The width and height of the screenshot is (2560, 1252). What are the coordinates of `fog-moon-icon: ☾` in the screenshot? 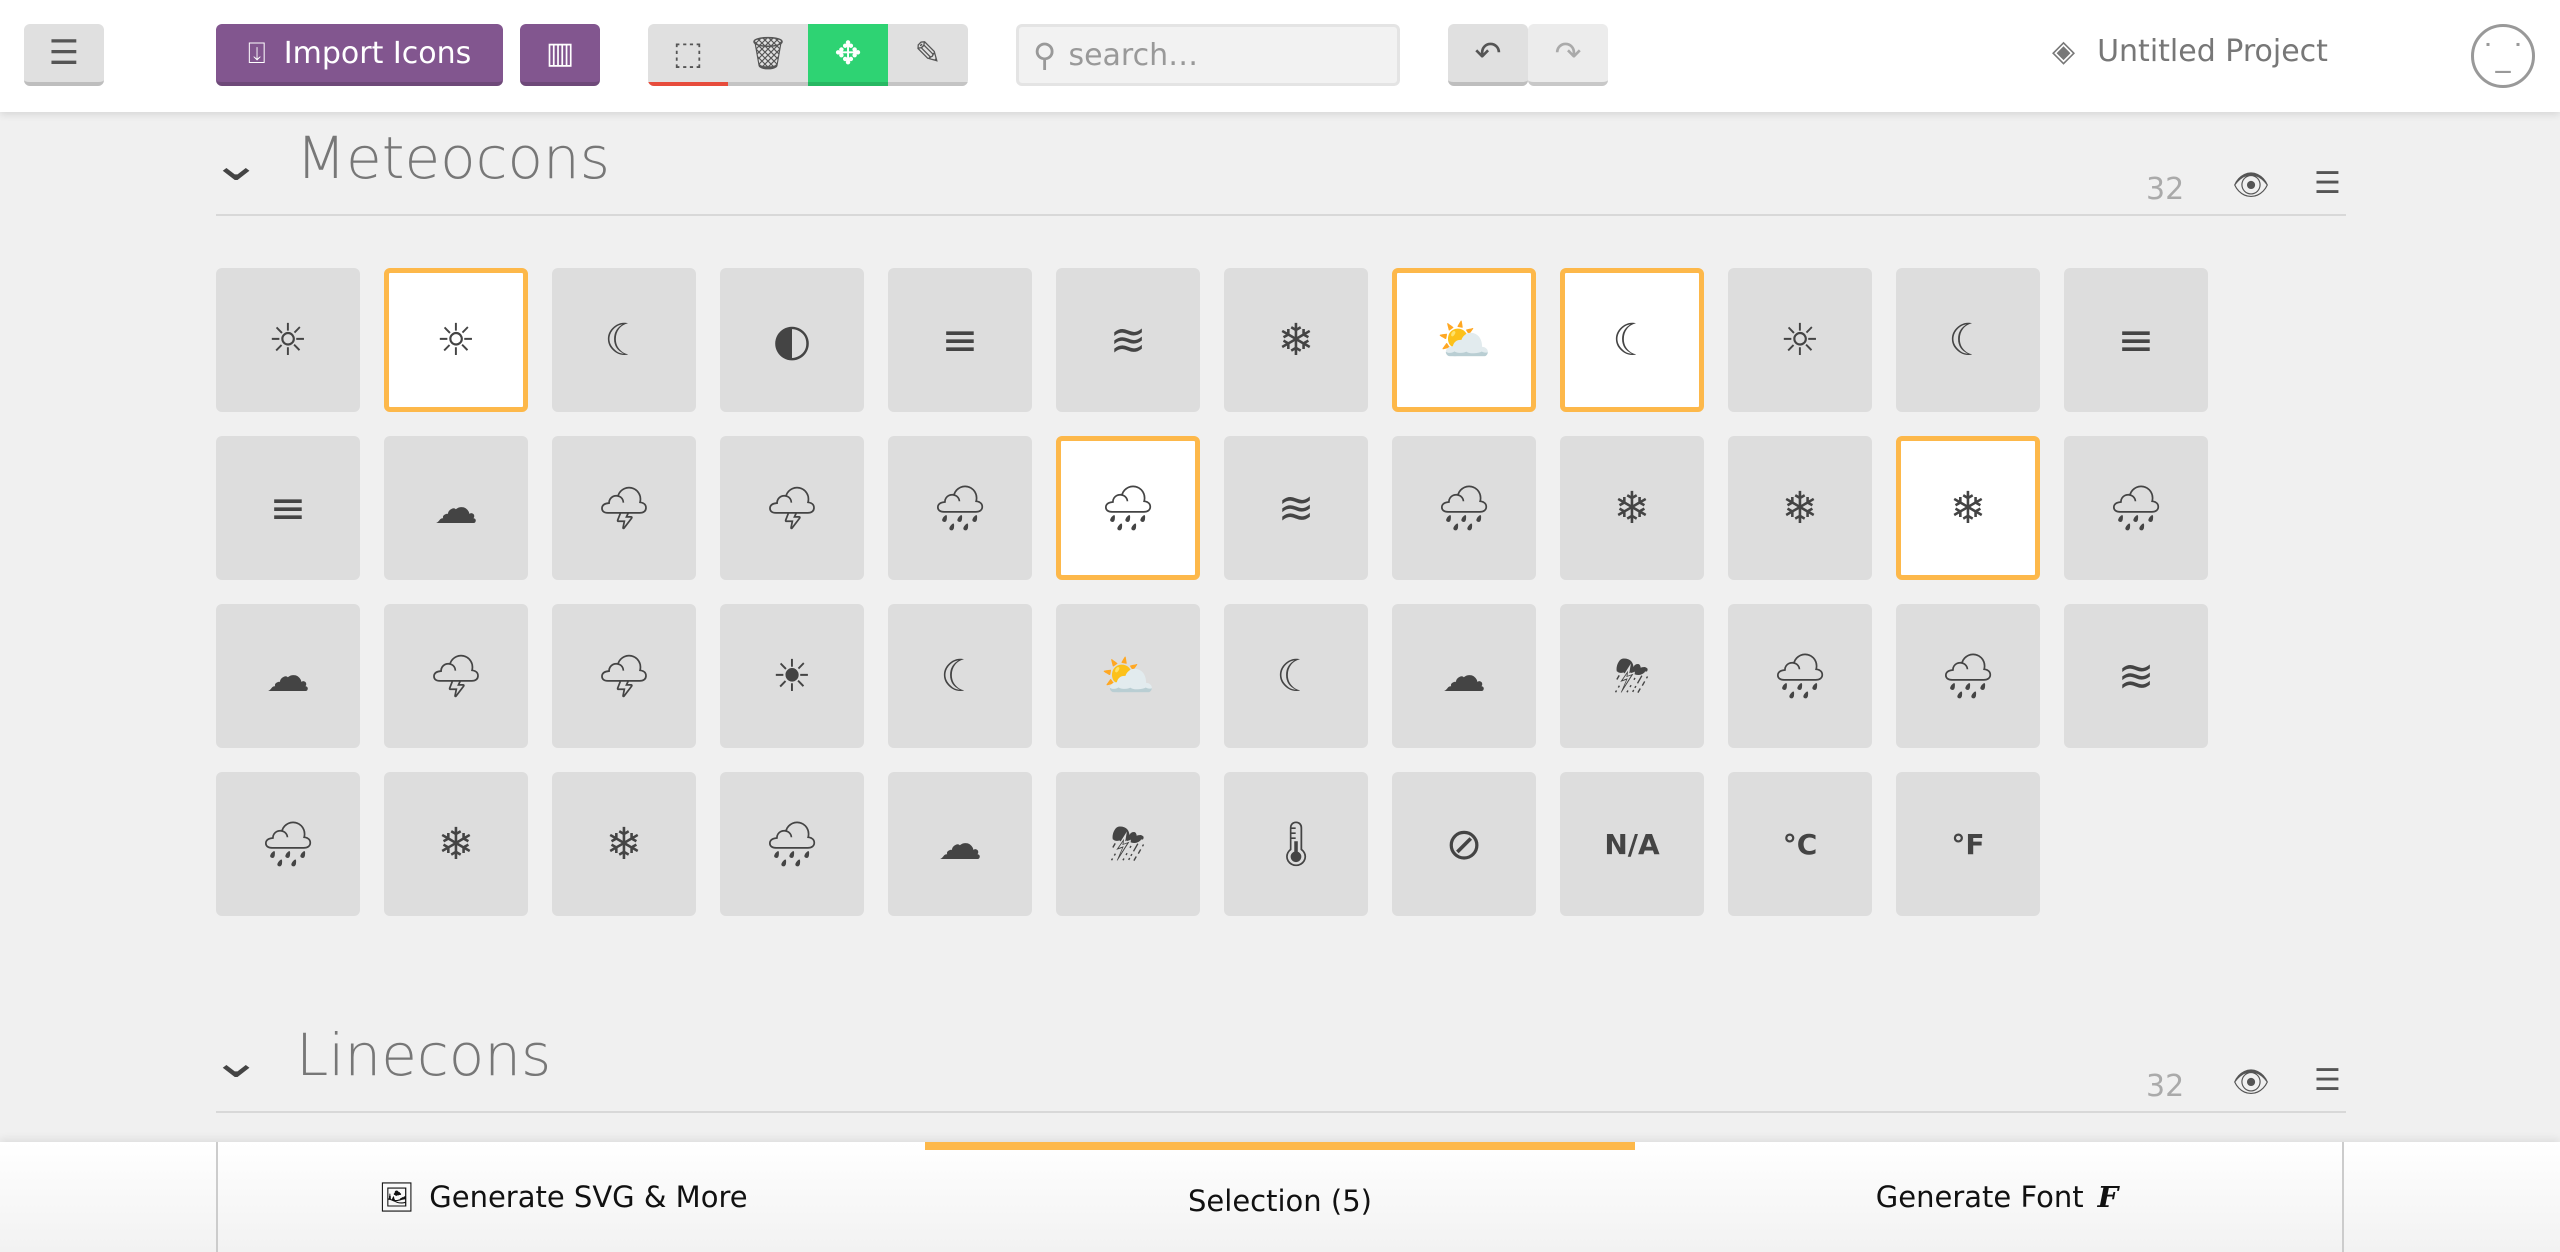 It's located at (1968, 340).